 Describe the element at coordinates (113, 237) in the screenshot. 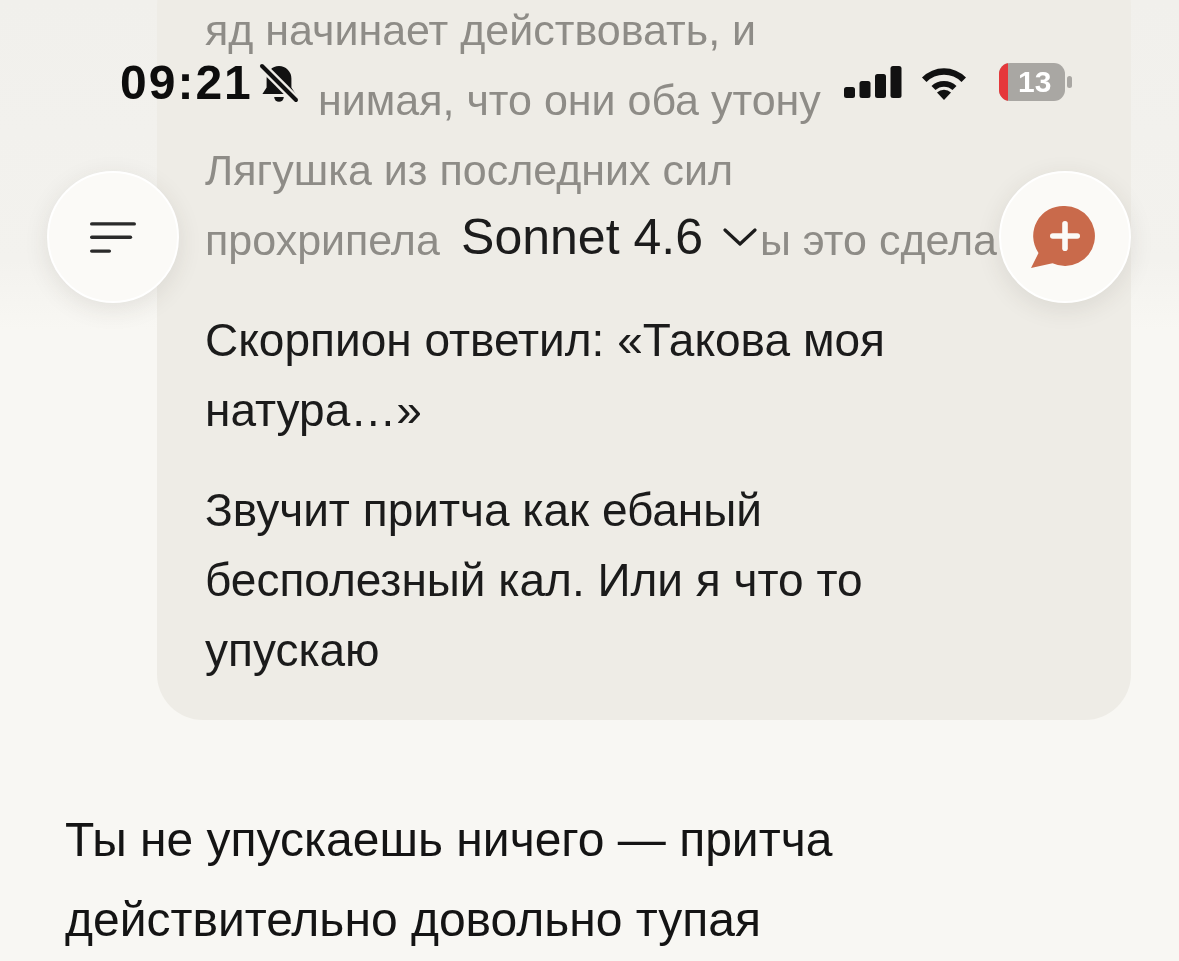

I see `menu-icon` at that location.